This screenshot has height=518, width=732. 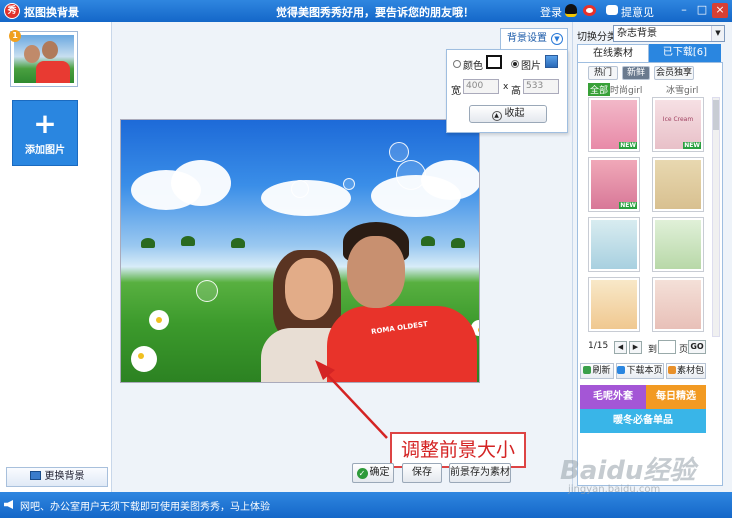 I want to click on chevron-up-icon: ▲, so click(x=496, y=116).